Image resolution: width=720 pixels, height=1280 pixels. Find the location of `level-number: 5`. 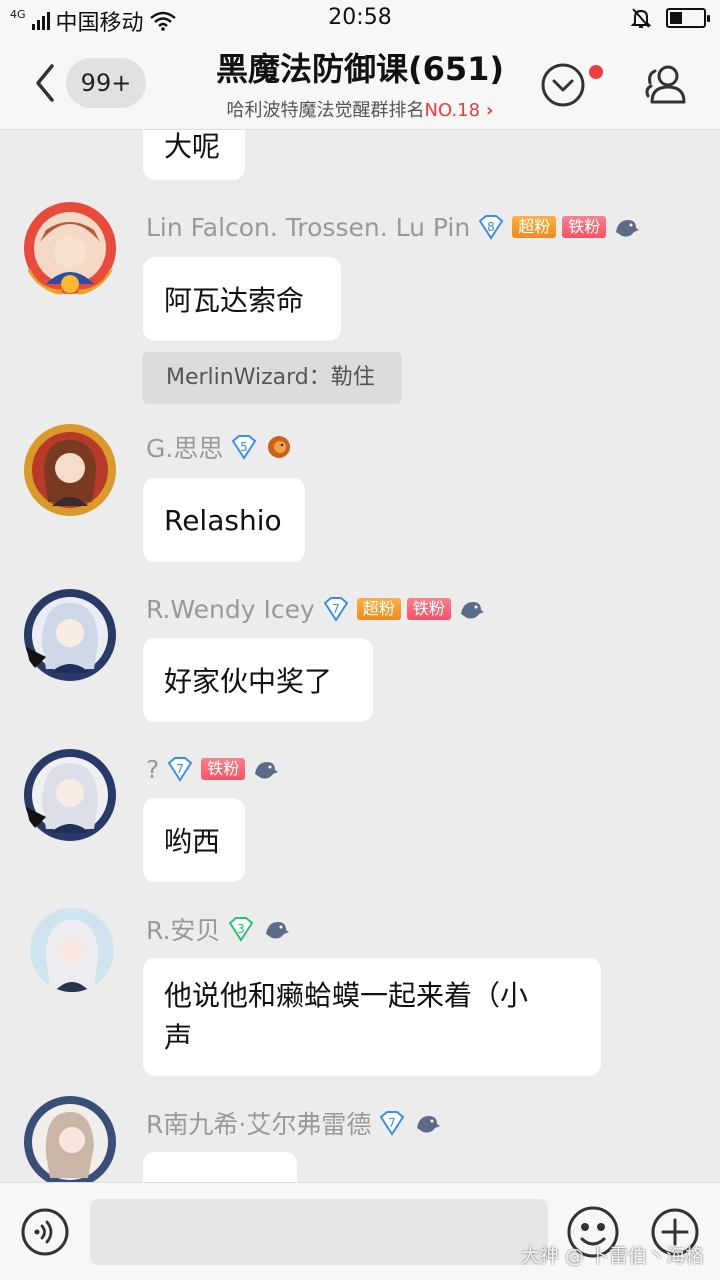

level-number: 5 is located at coordinates (245, 447).